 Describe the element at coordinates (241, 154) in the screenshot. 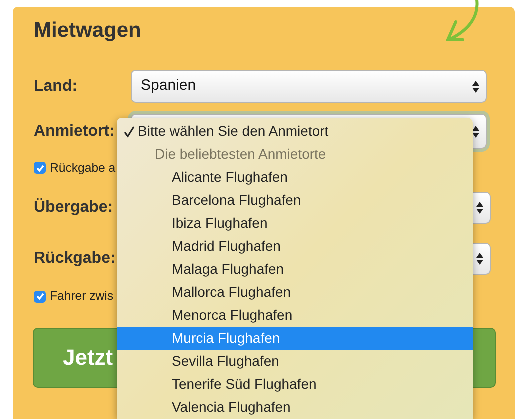

I see `option-group-label: Die beliebtesten Anmietorte` at that location.